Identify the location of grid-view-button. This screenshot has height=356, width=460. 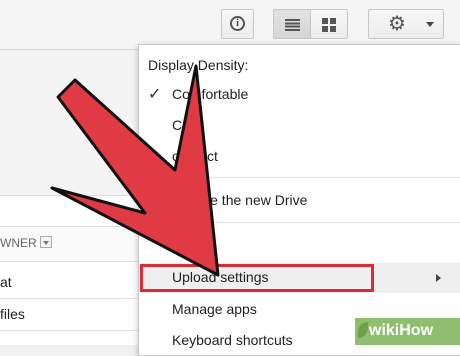
(329, 24).